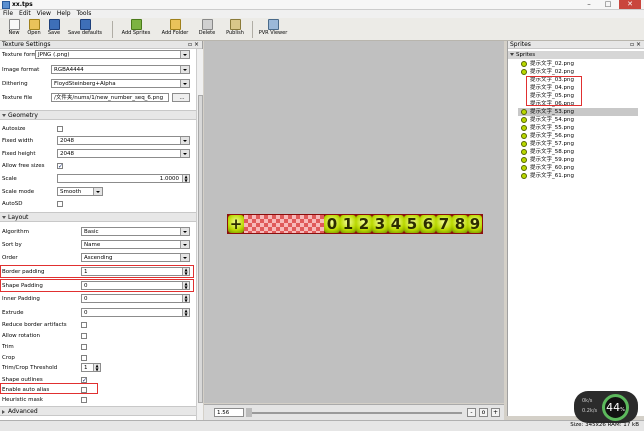 This screenshot has width=644, height=431. Describe the element at coordinates (396, 224) in the screenshot. I see `sprite-glyph: 4` at that location.